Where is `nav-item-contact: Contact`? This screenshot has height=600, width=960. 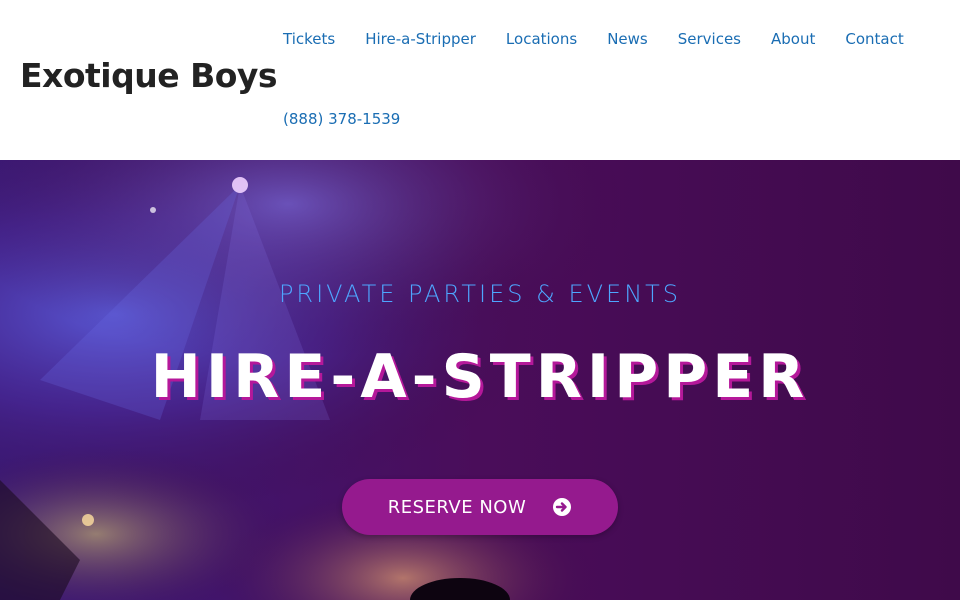 nav-item-contact: Contact is located at coordinates (874, 39).